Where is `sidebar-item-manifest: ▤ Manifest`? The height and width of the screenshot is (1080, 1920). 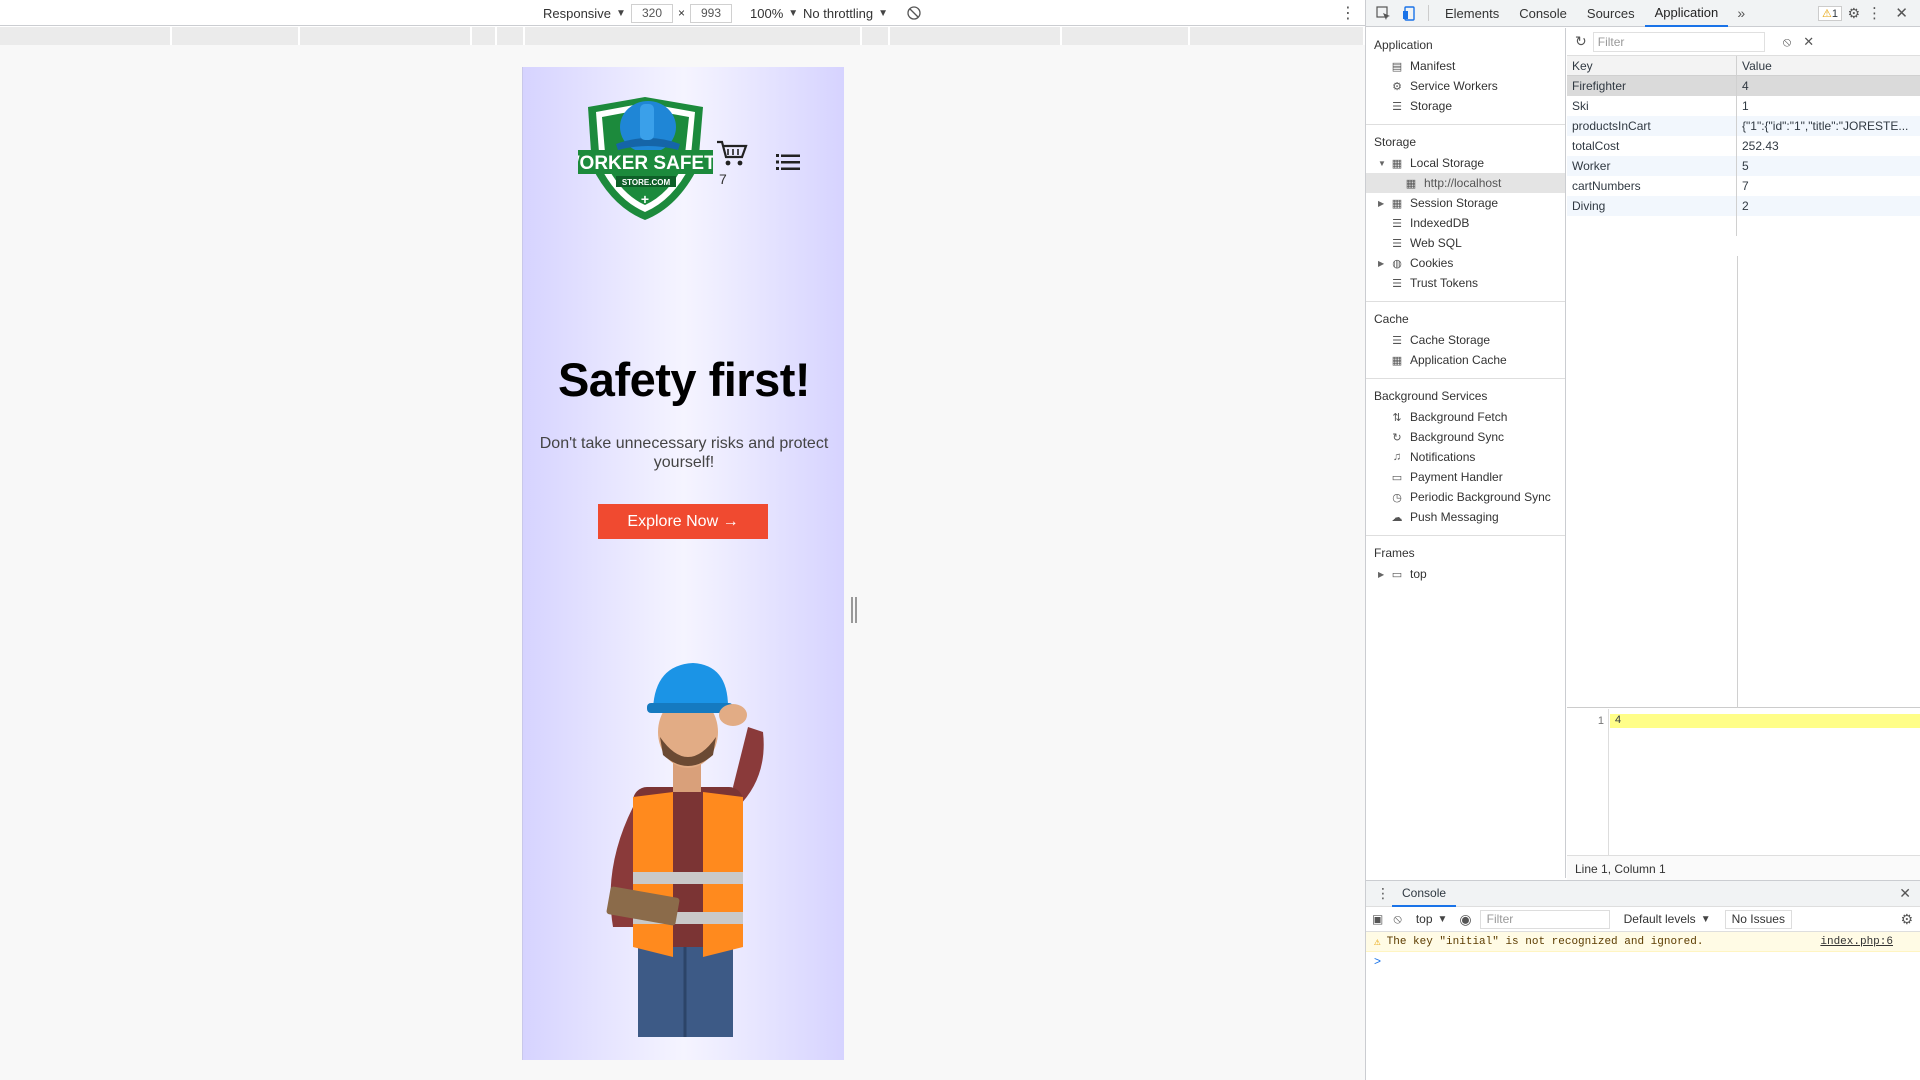 sidebar-item-manifest: ▤ Manifest is located at coordinates (1465, 66).